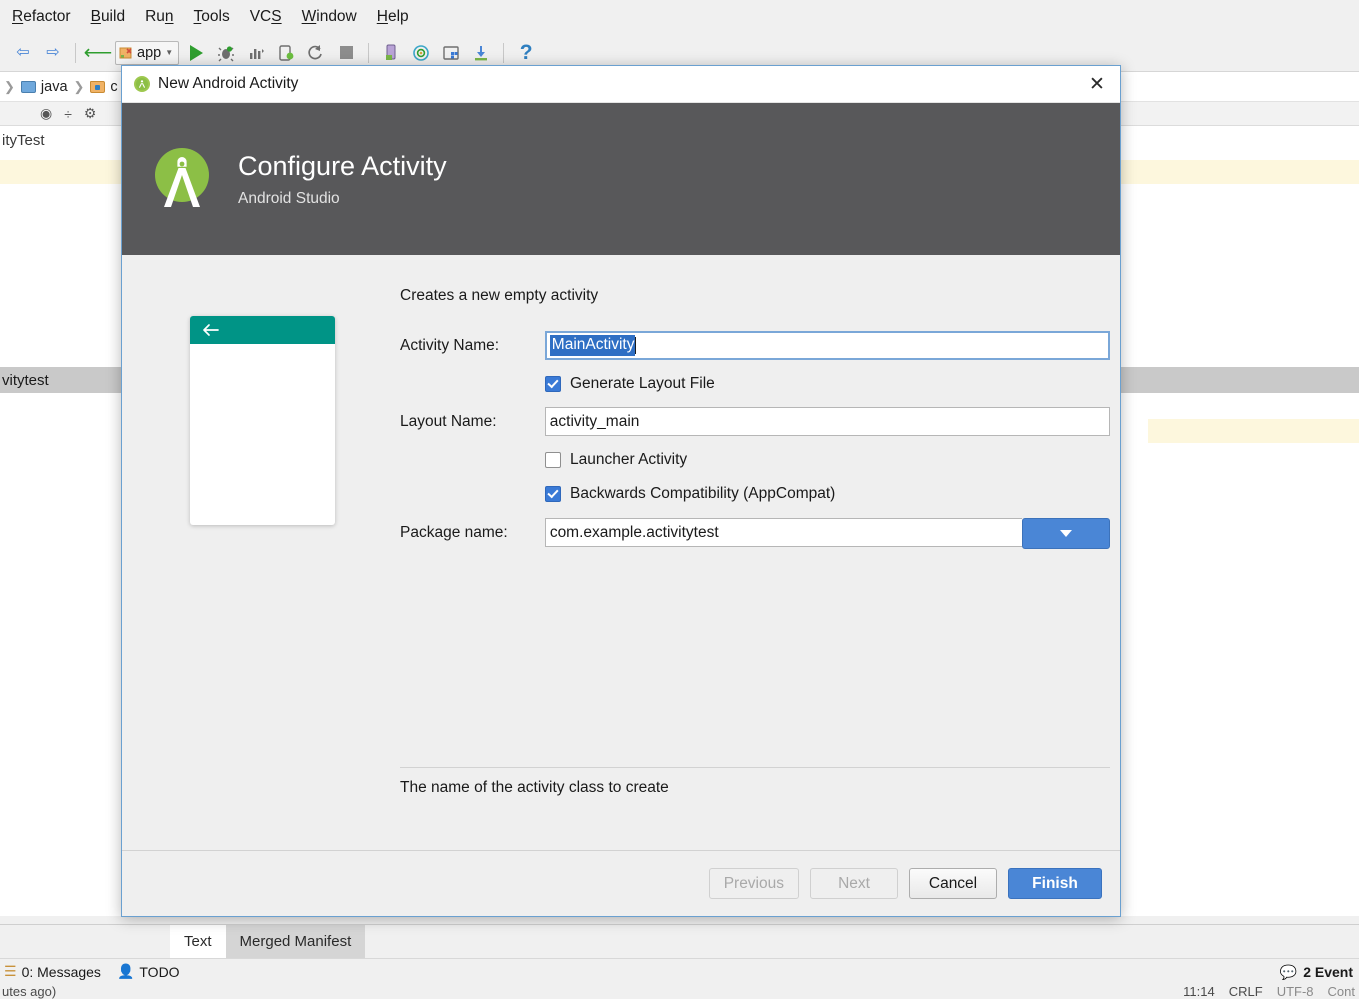  I want to click on status-line-separator: CRLF, so click(1246, 991).